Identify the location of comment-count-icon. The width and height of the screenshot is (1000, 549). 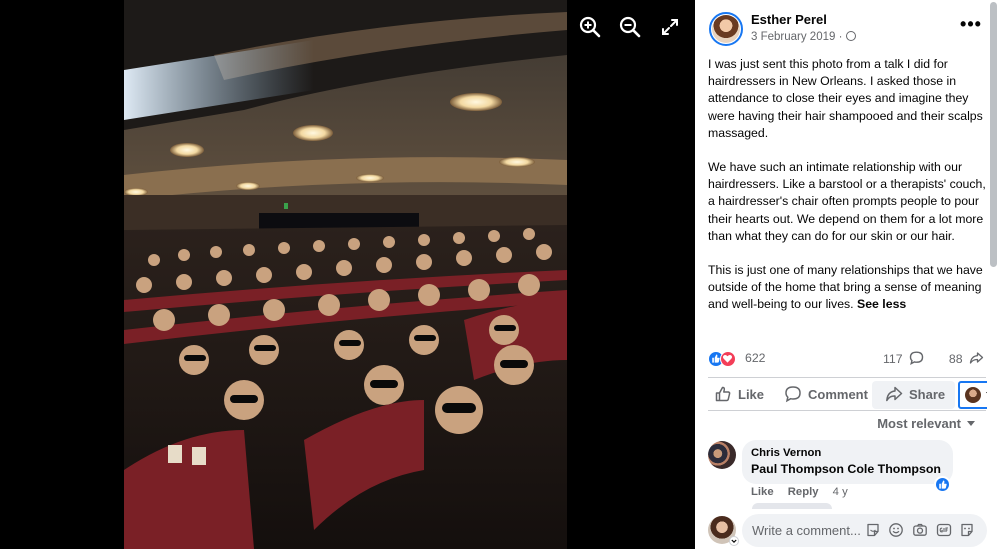
(916, 358).